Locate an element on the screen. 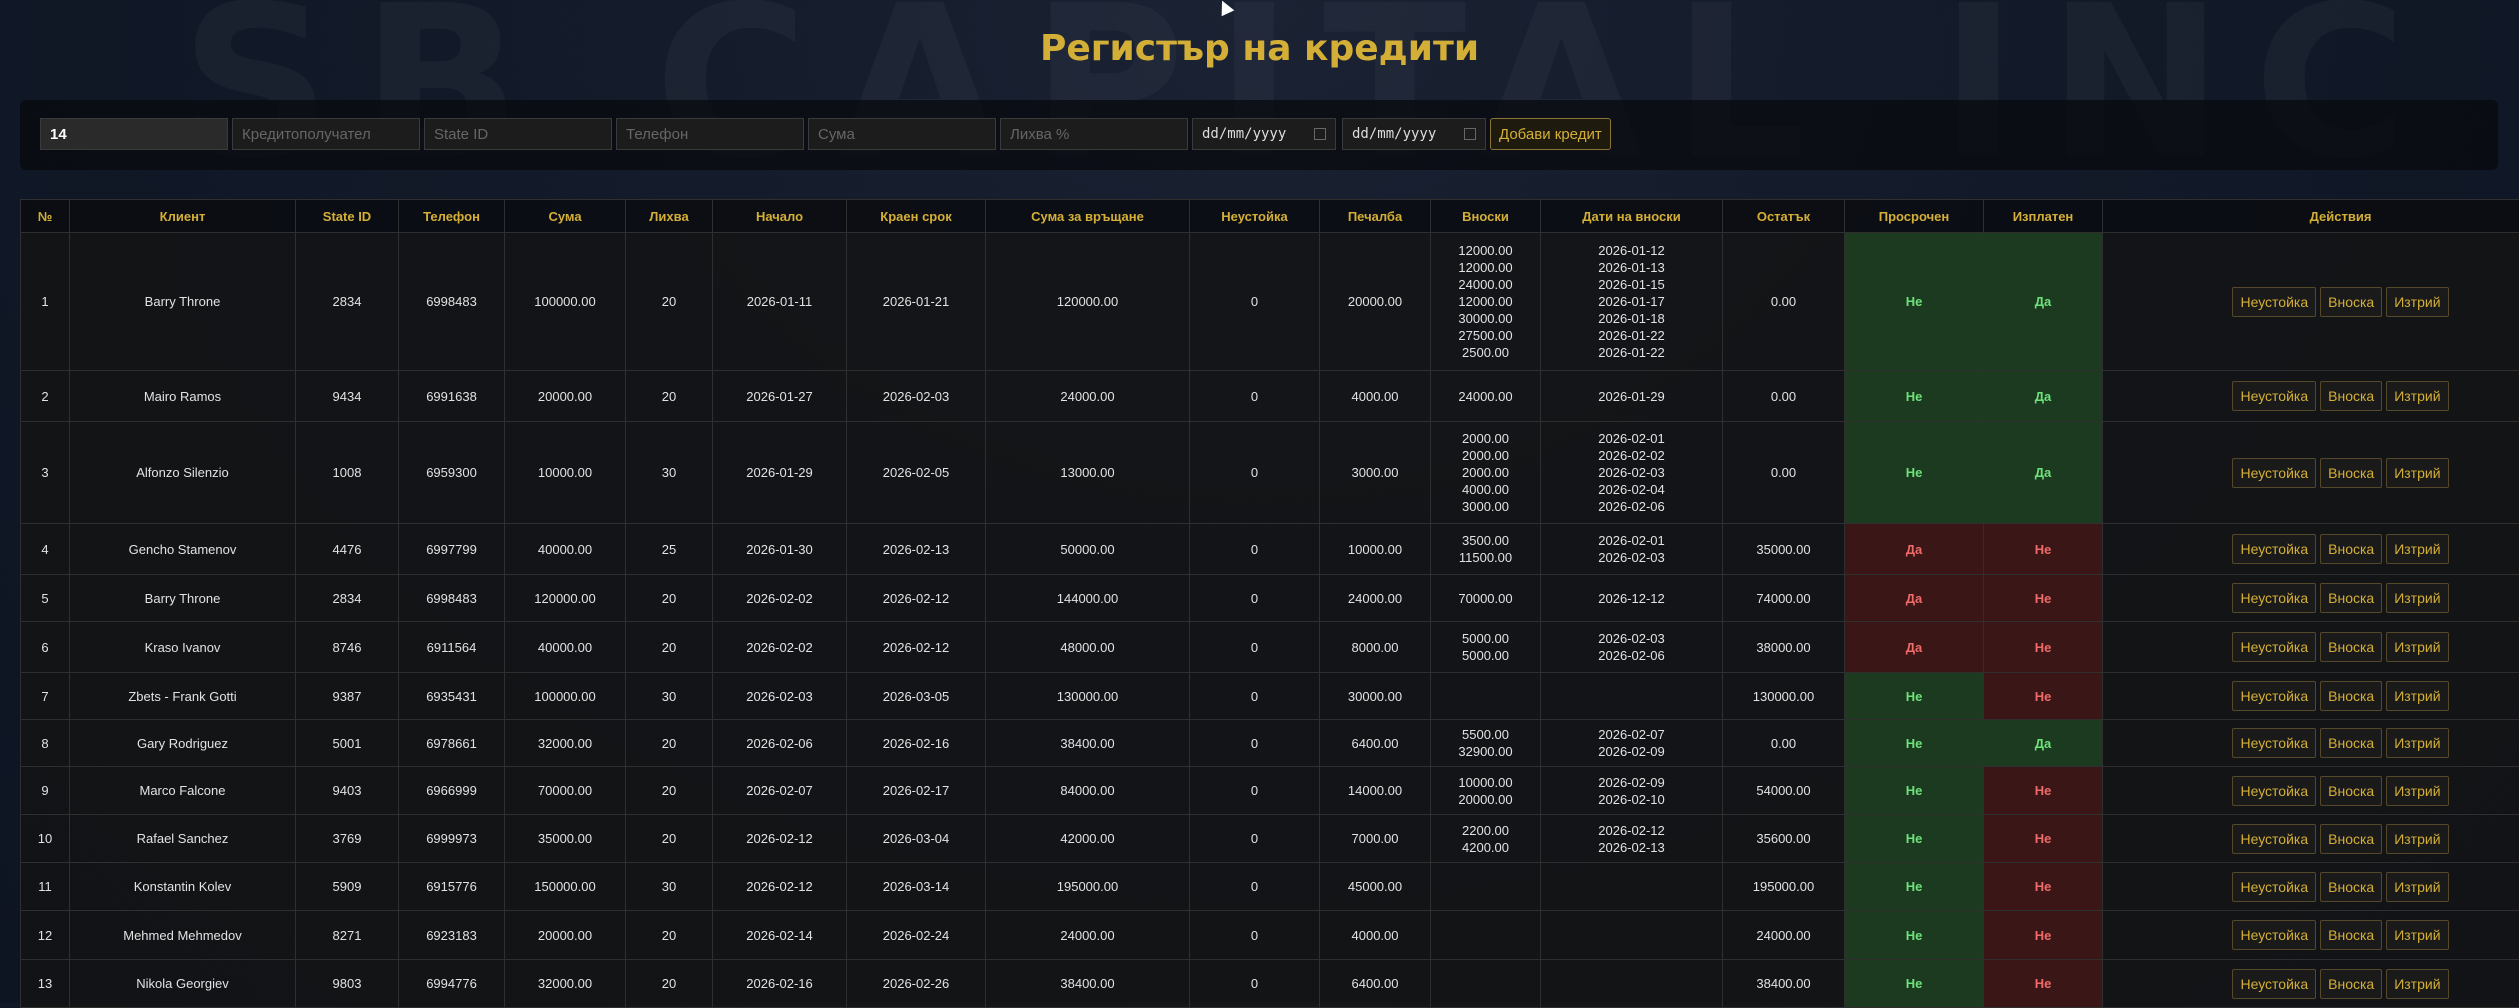 This screenshot has width=2519, height=1008. cell-payments: 2200.004200.00 is located at coordinates (1486, 839).